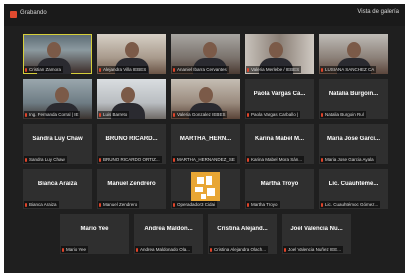 This screenshot has height=278, width=410. What do you see at coordinates (204, 15) in the screenshot?
I see `title-bar: Grabando Vista de galería` at bounding box center [204, 15].